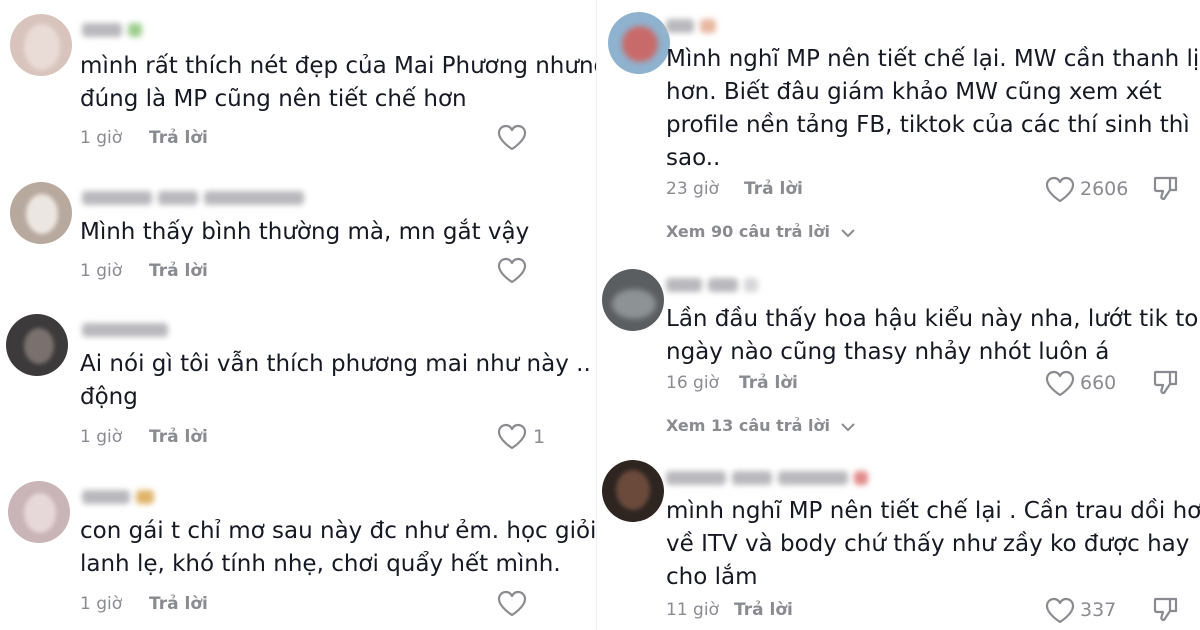 This screenshot has height=630, width=1200. Describe the element at coordinates (273, 99) in the screenshot. I see `comment-line: đúng là MP cũng nên tiết chế hơn` at that location.